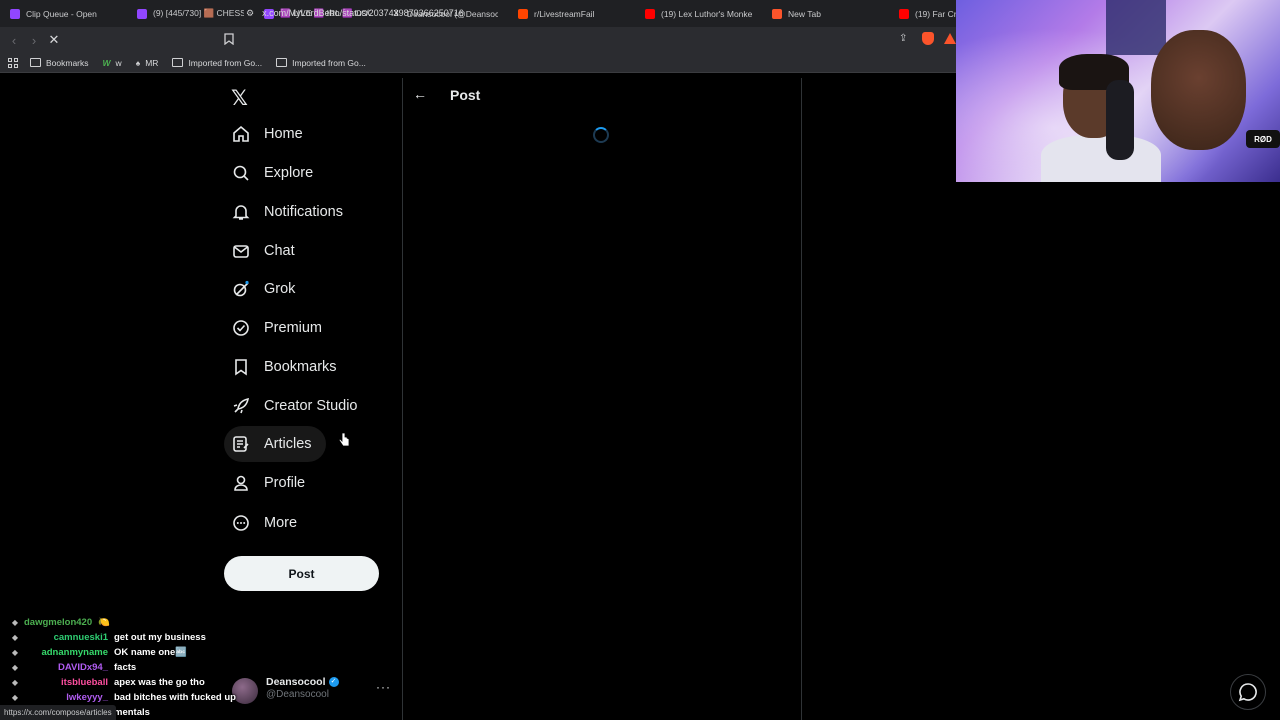 The height and width of the screenshot is (720, 1280). Describe the element at coordinates (54, 40) in the screenshot. I see `stop-loading-icon: ✕` at that location.